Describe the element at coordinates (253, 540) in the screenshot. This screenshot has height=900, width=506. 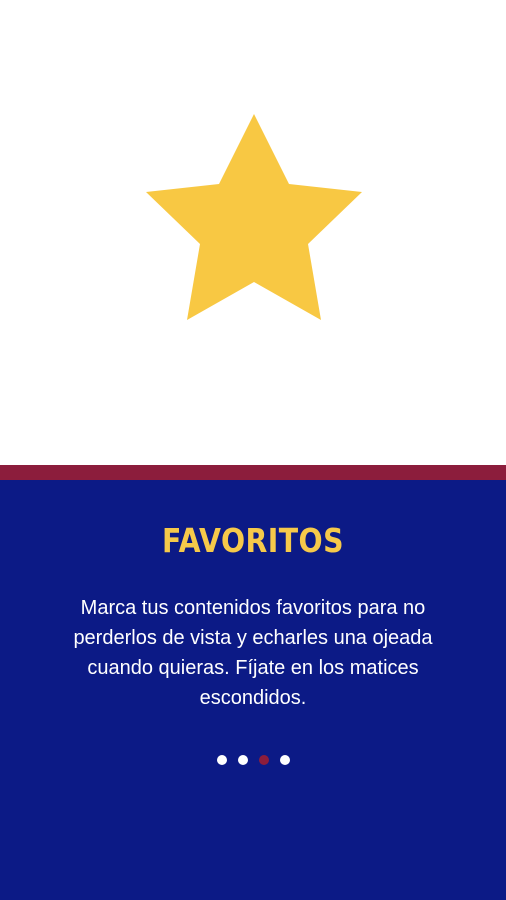
I see `page-title: FAVORITOS` at that location.